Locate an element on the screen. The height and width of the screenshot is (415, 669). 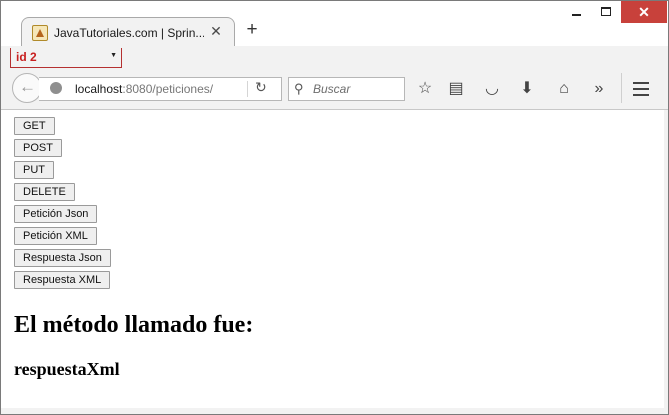
search-icon: ⚲ is located at coordinates (299, 88).